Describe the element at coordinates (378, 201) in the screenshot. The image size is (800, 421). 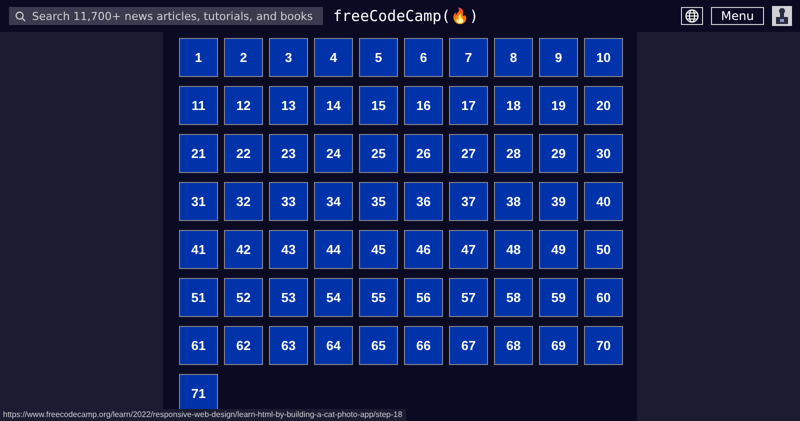
I see `step-button: 35` at that location.